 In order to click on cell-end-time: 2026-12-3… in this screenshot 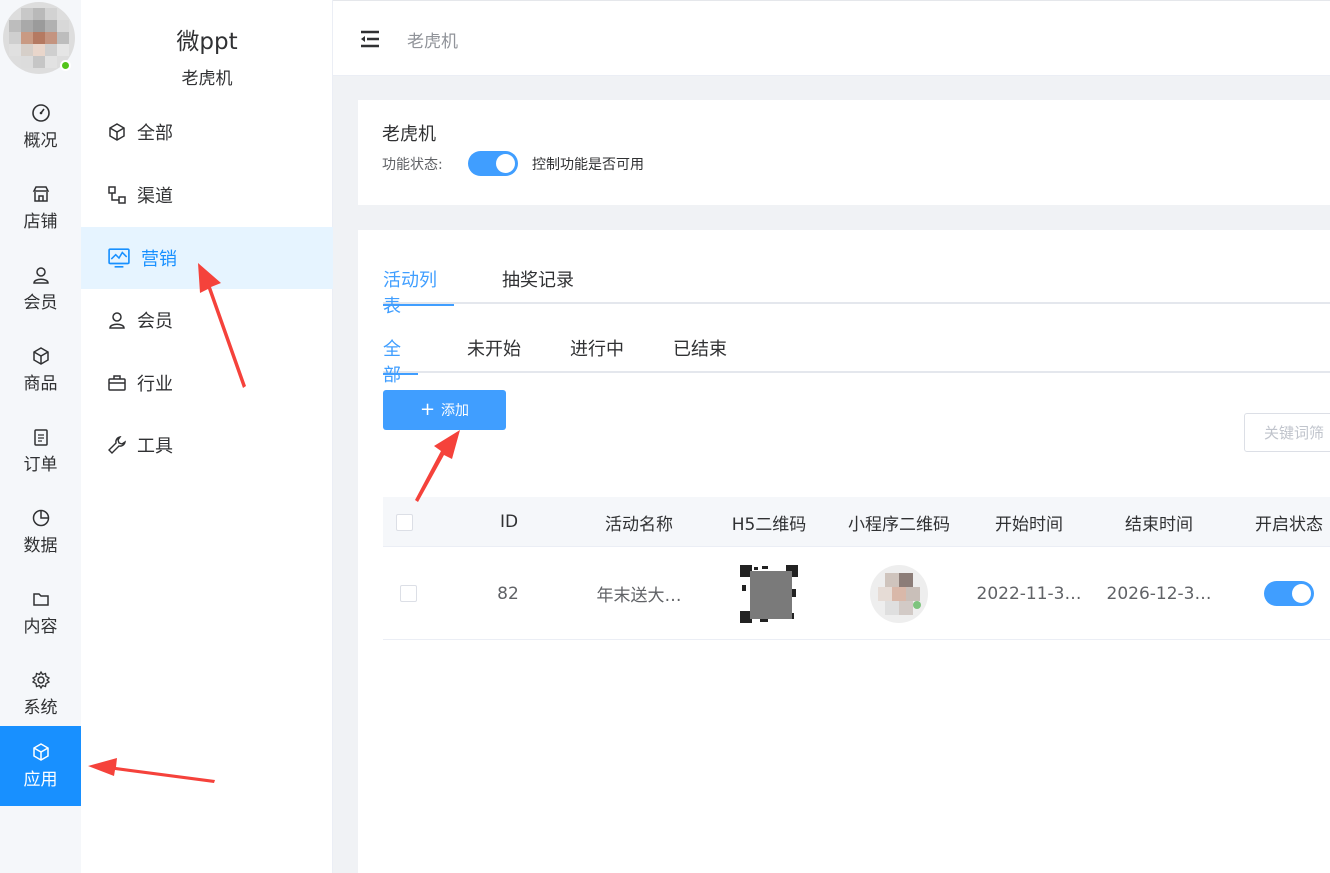, I will do `click(1159, 593)`.